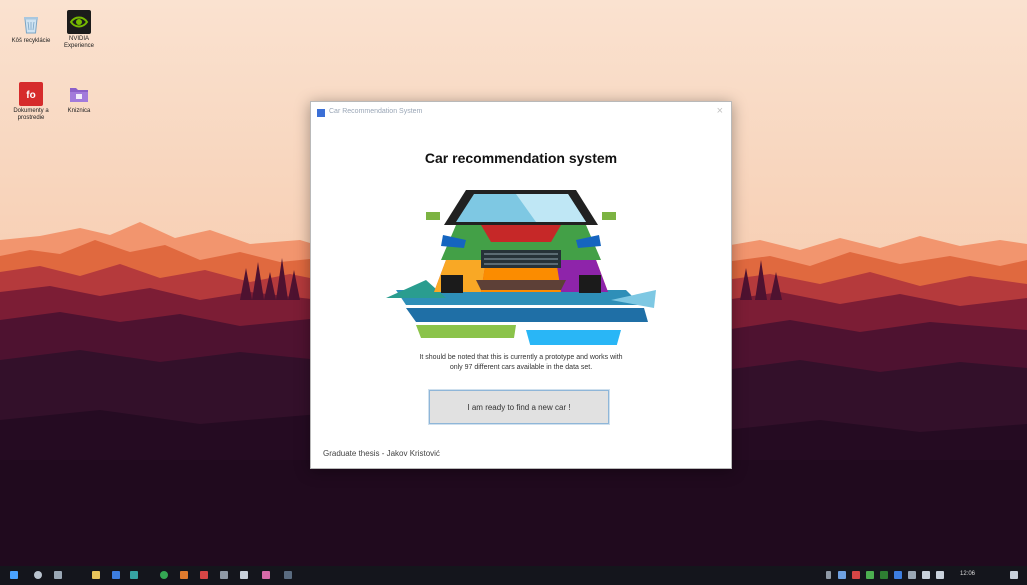 Image resolution: width=1027 pixels, height=585 pixels. I want to click on desktop-icon-folder: Kniznica, so click(79, 98).